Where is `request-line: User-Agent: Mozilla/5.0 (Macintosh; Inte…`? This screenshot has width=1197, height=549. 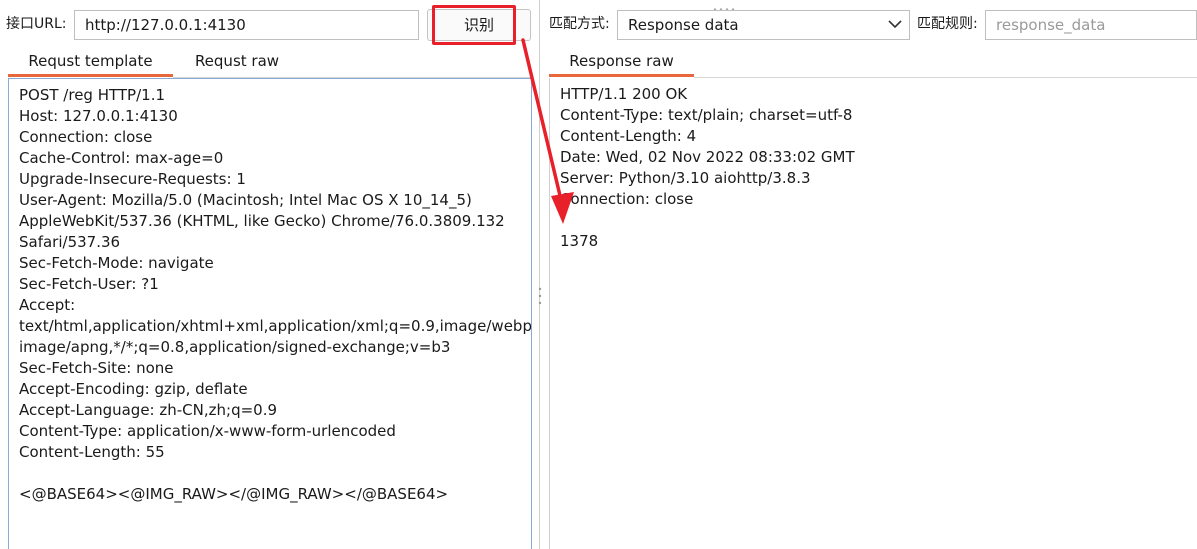
request-line: User-Agent: Mozilla/5.0 (Macintosh; Inte… is located at coordinates (245, 200).